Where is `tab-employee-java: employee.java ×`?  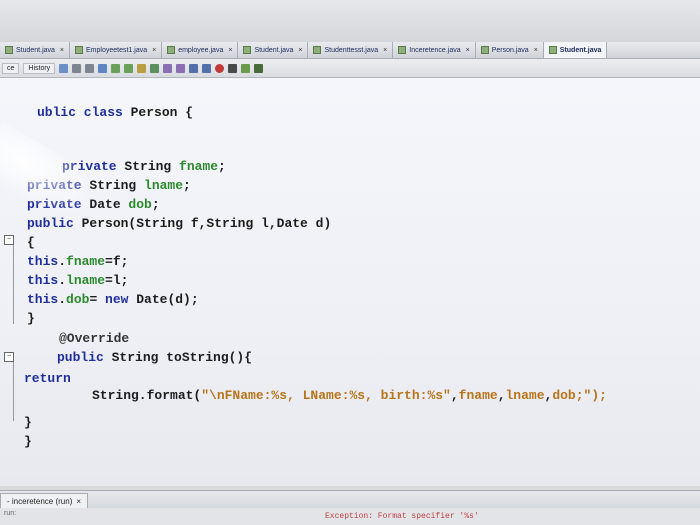
tab-employee-java: employee.java × is located at coordinates (200, 50).